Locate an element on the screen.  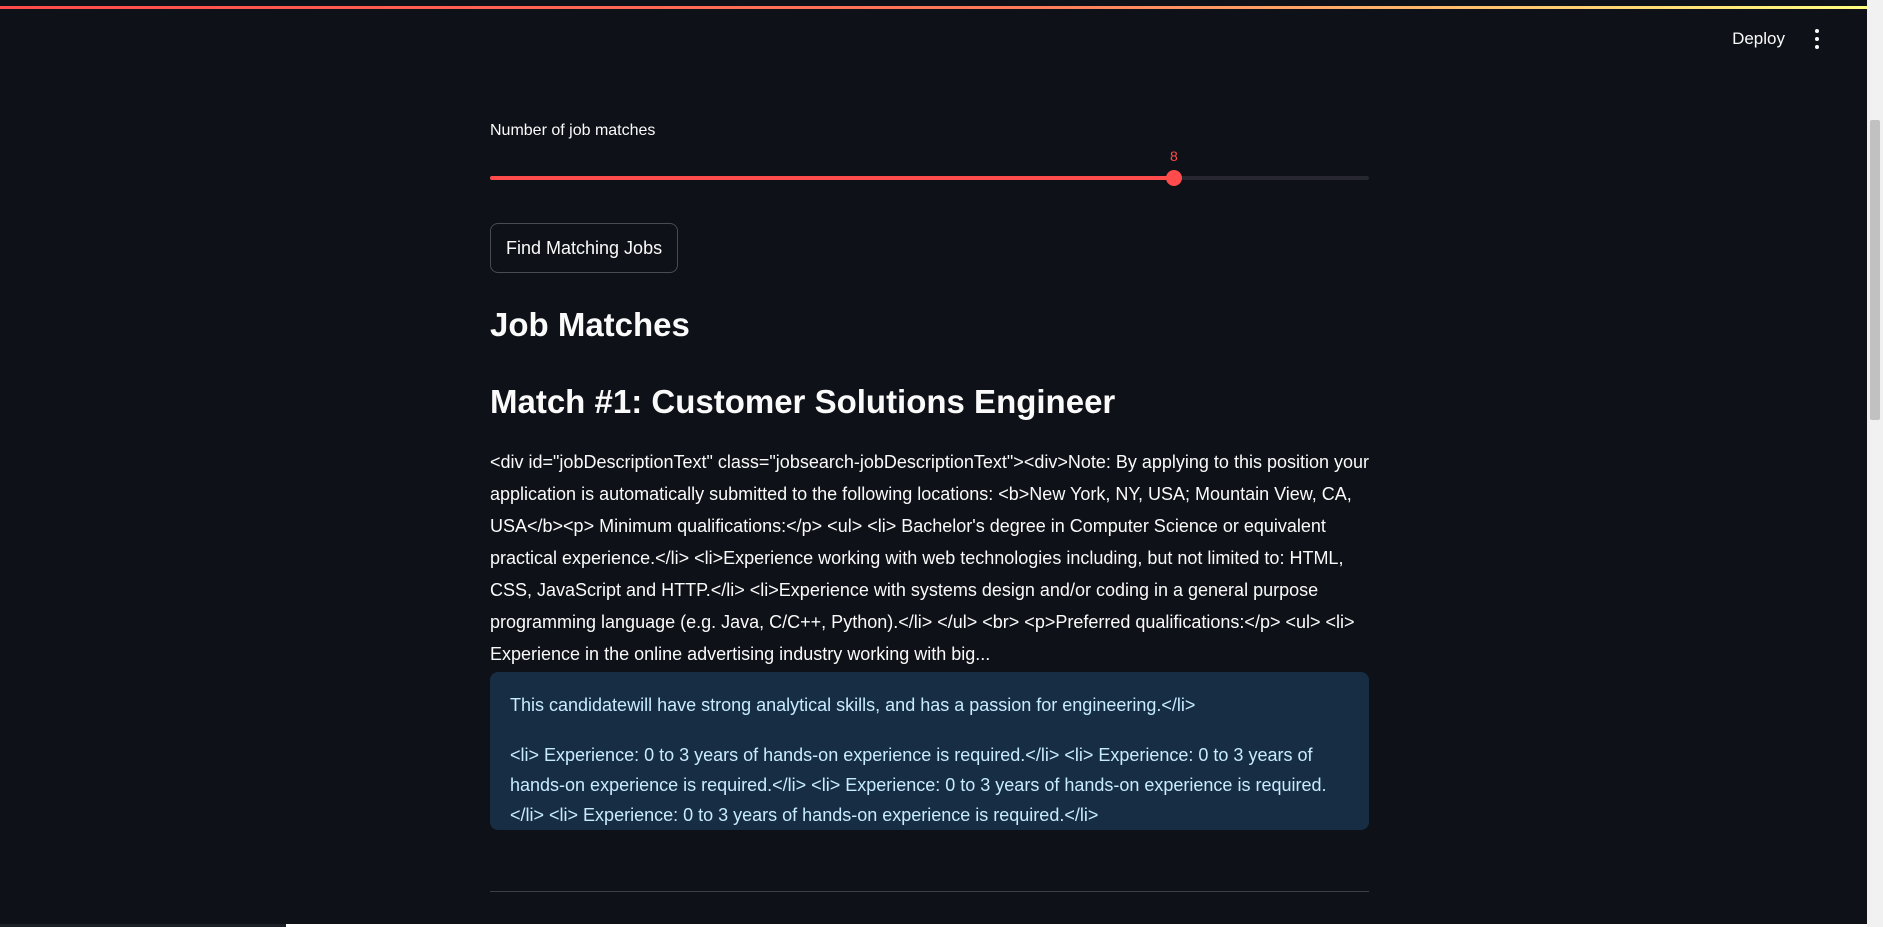
job-matches-heading: Job Matches is located at coordinates (590, 324).